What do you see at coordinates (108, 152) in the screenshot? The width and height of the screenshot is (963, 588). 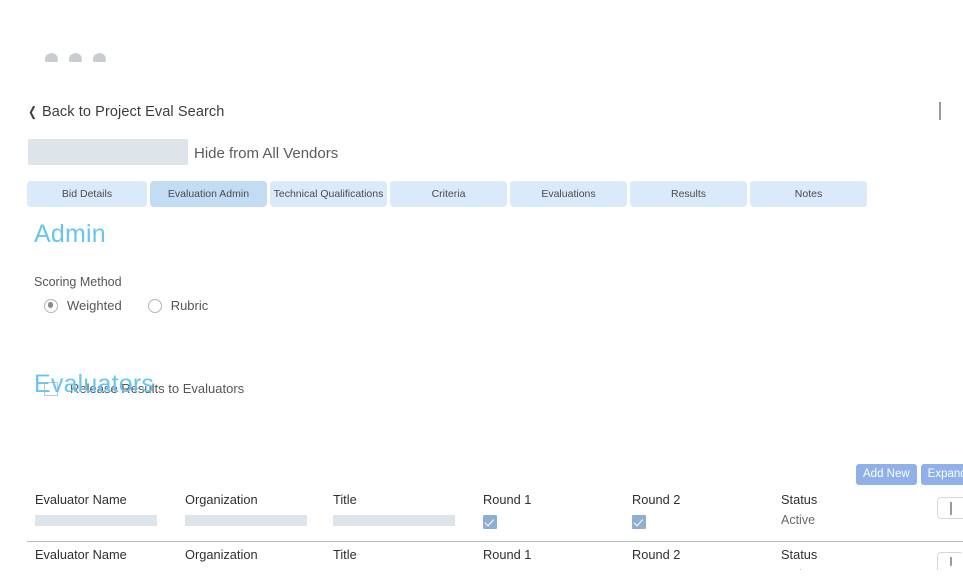 I see `project-title-placeholder` at bounding box center [108, 152].